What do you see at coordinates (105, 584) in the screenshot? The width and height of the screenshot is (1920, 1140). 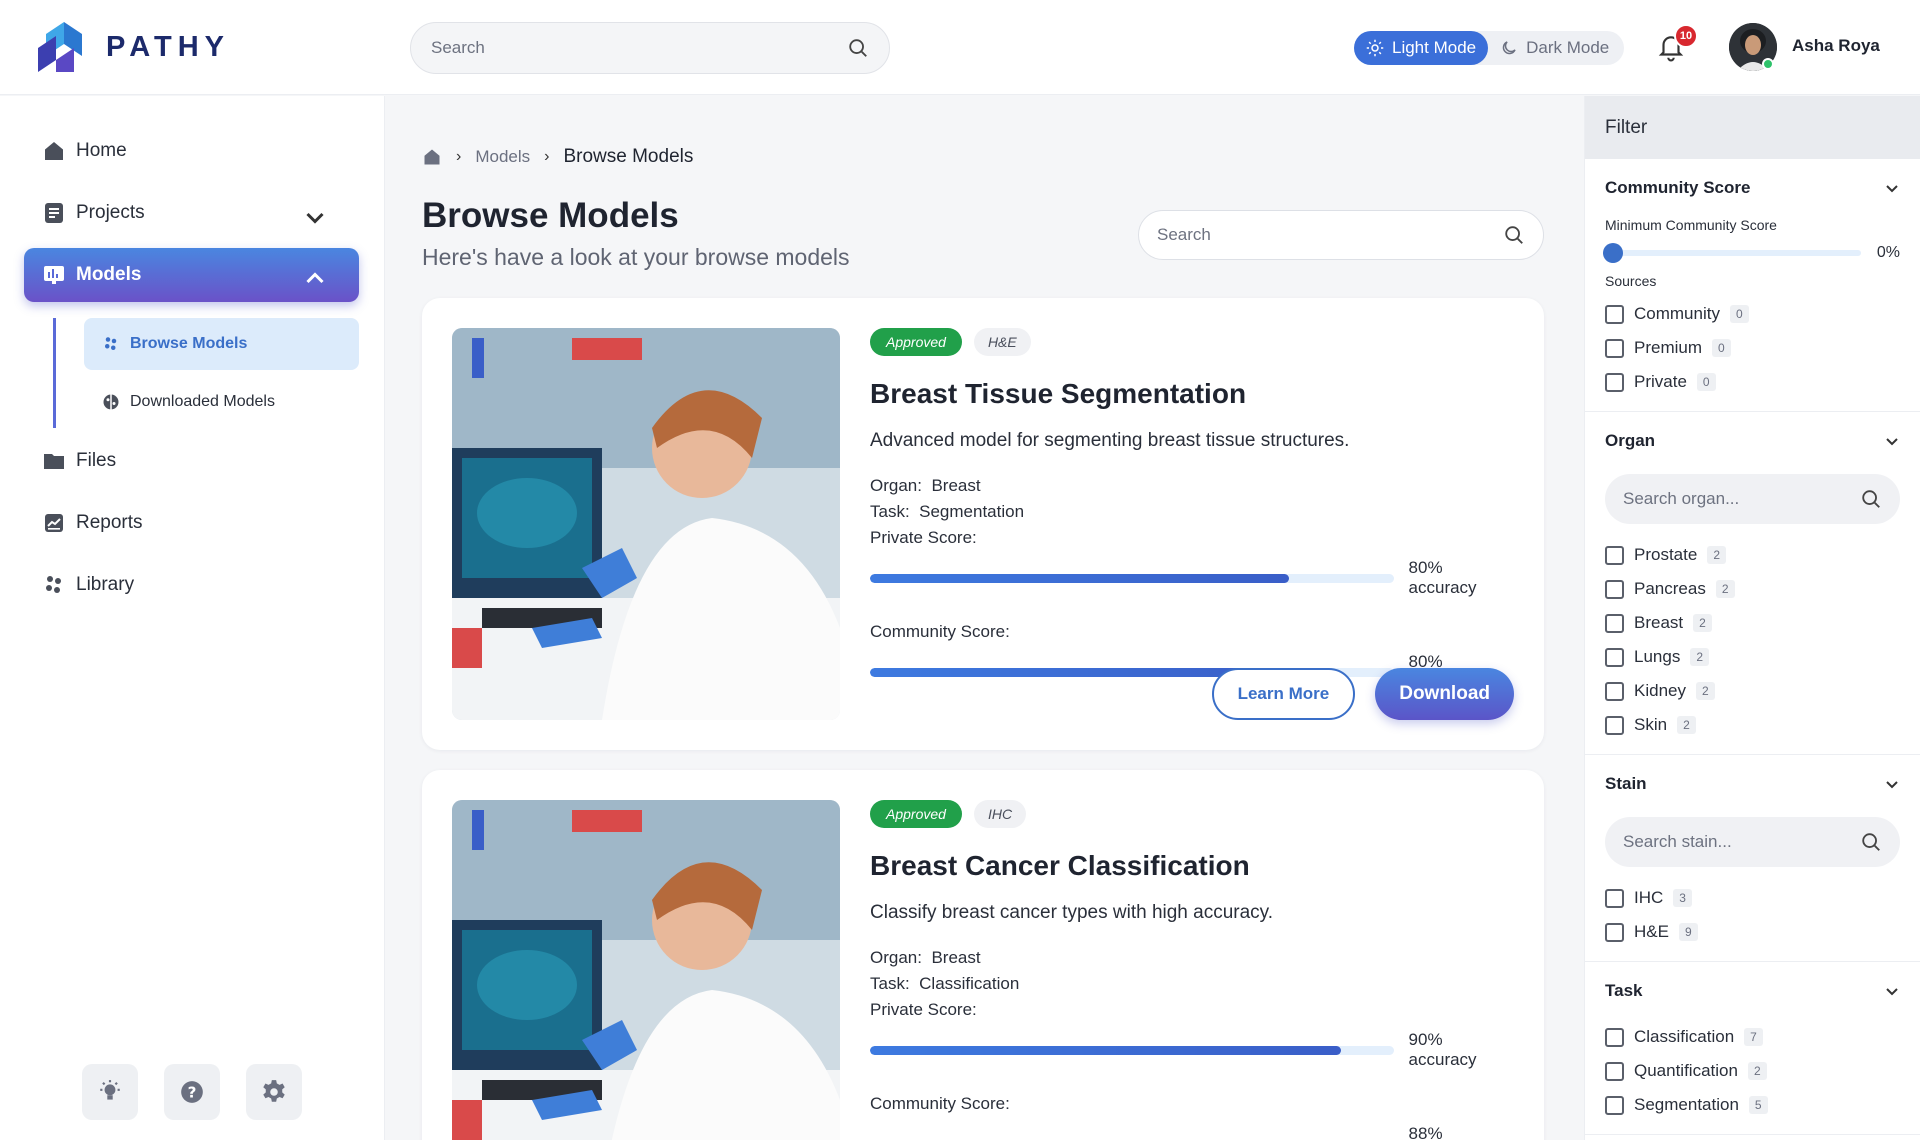 I see `sidebar-item-label: Library` at bounding box center [105, 584].